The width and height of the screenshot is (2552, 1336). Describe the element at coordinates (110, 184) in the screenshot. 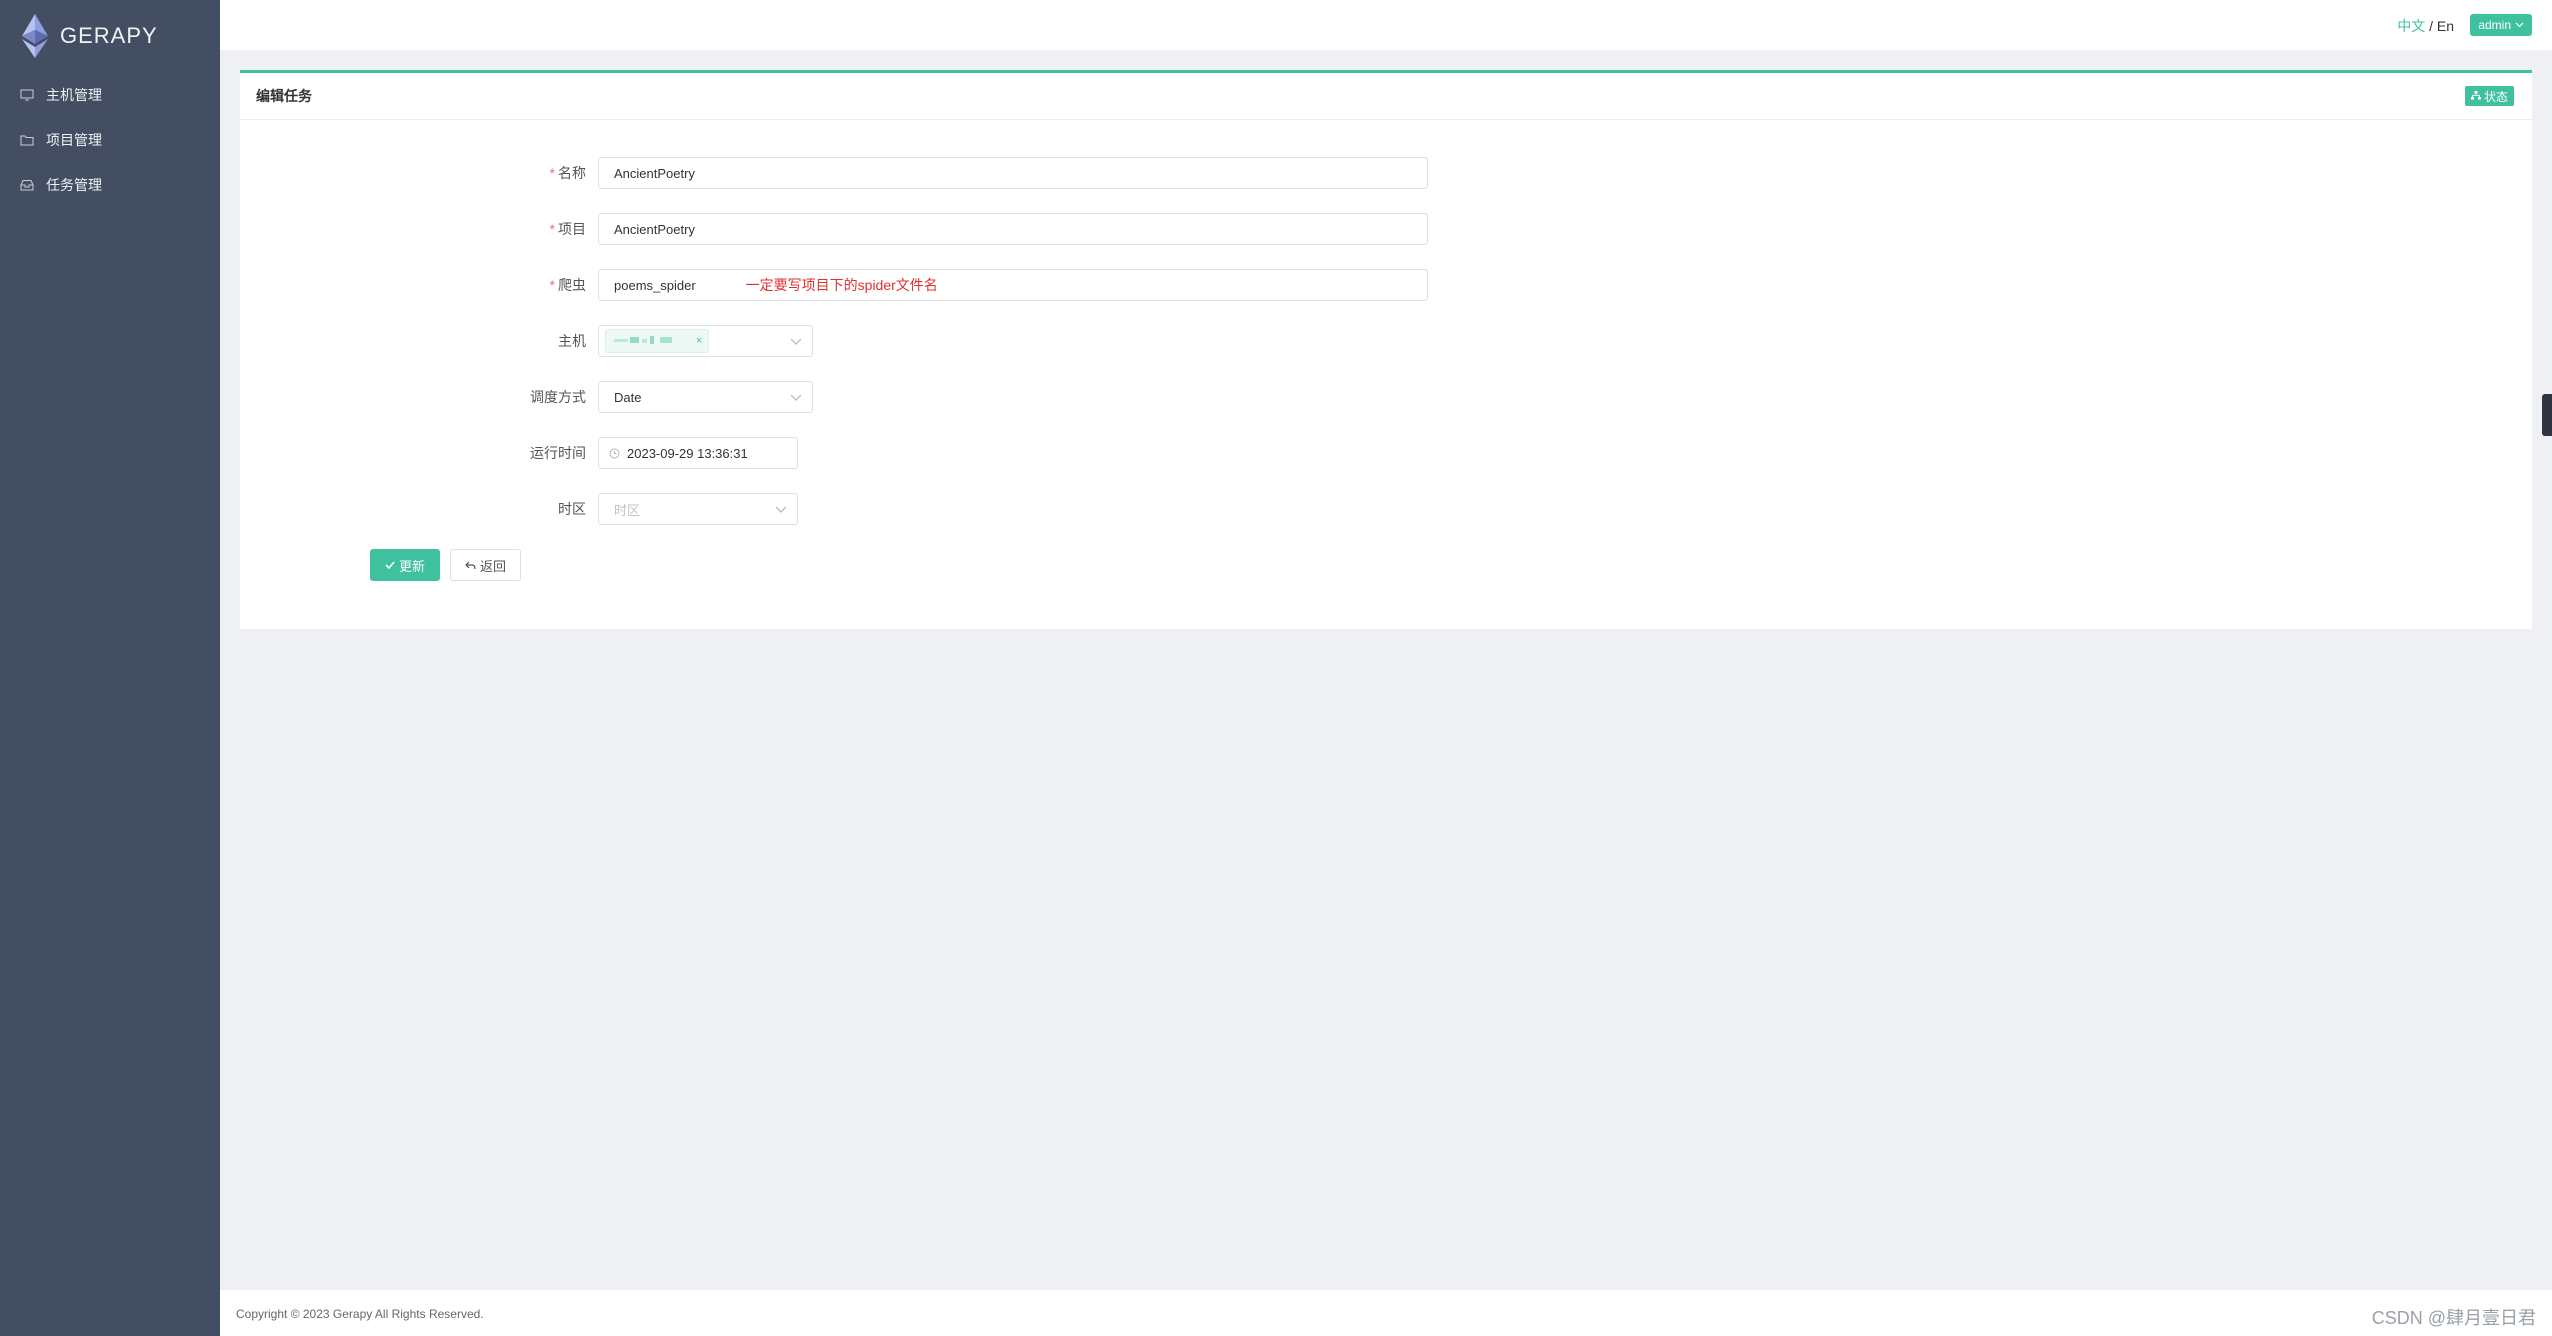

I see `sidebar-item-tasks: 任务管理` at that location.